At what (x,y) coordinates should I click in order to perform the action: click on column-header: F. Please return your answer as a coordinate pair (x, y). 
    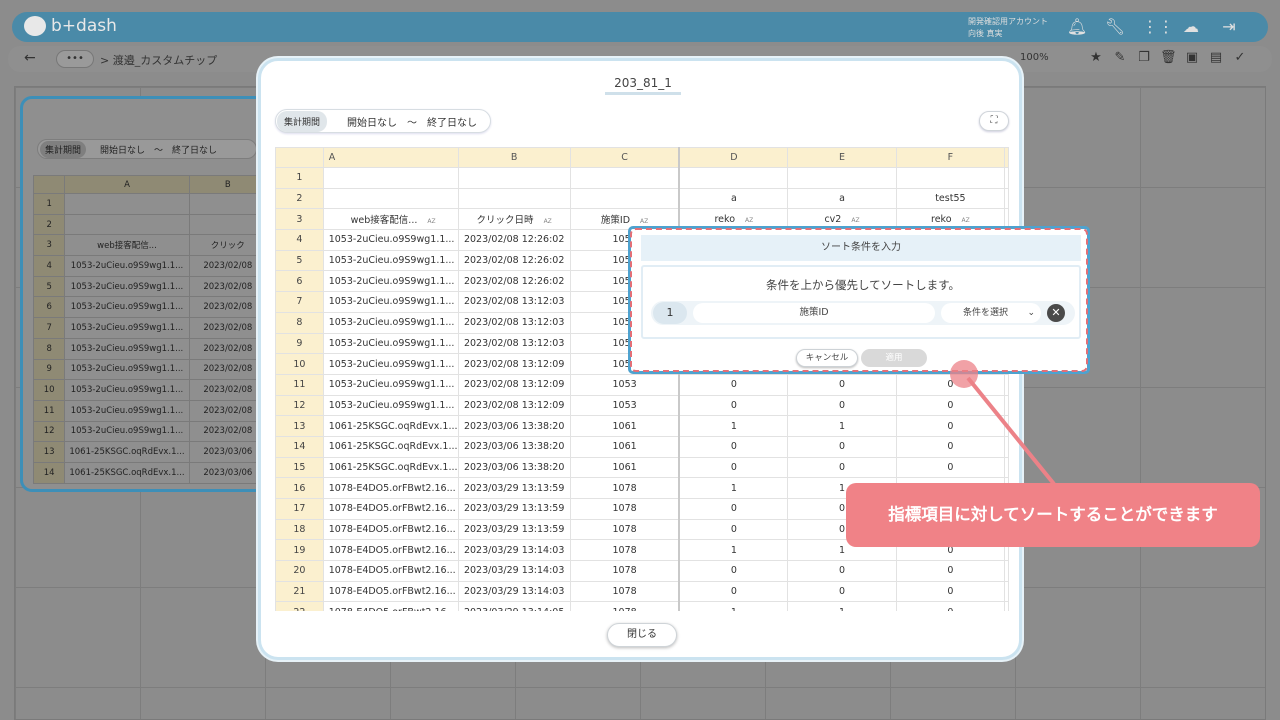
    Looking at the image, I should click on (950, 157).